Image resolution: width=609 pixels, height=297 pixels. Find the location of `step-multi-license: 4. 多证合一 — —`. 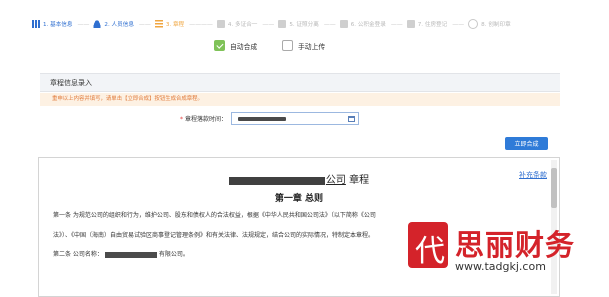

step-multi-license: 4. 多证合一 — — is located at coordinates (247, 24).